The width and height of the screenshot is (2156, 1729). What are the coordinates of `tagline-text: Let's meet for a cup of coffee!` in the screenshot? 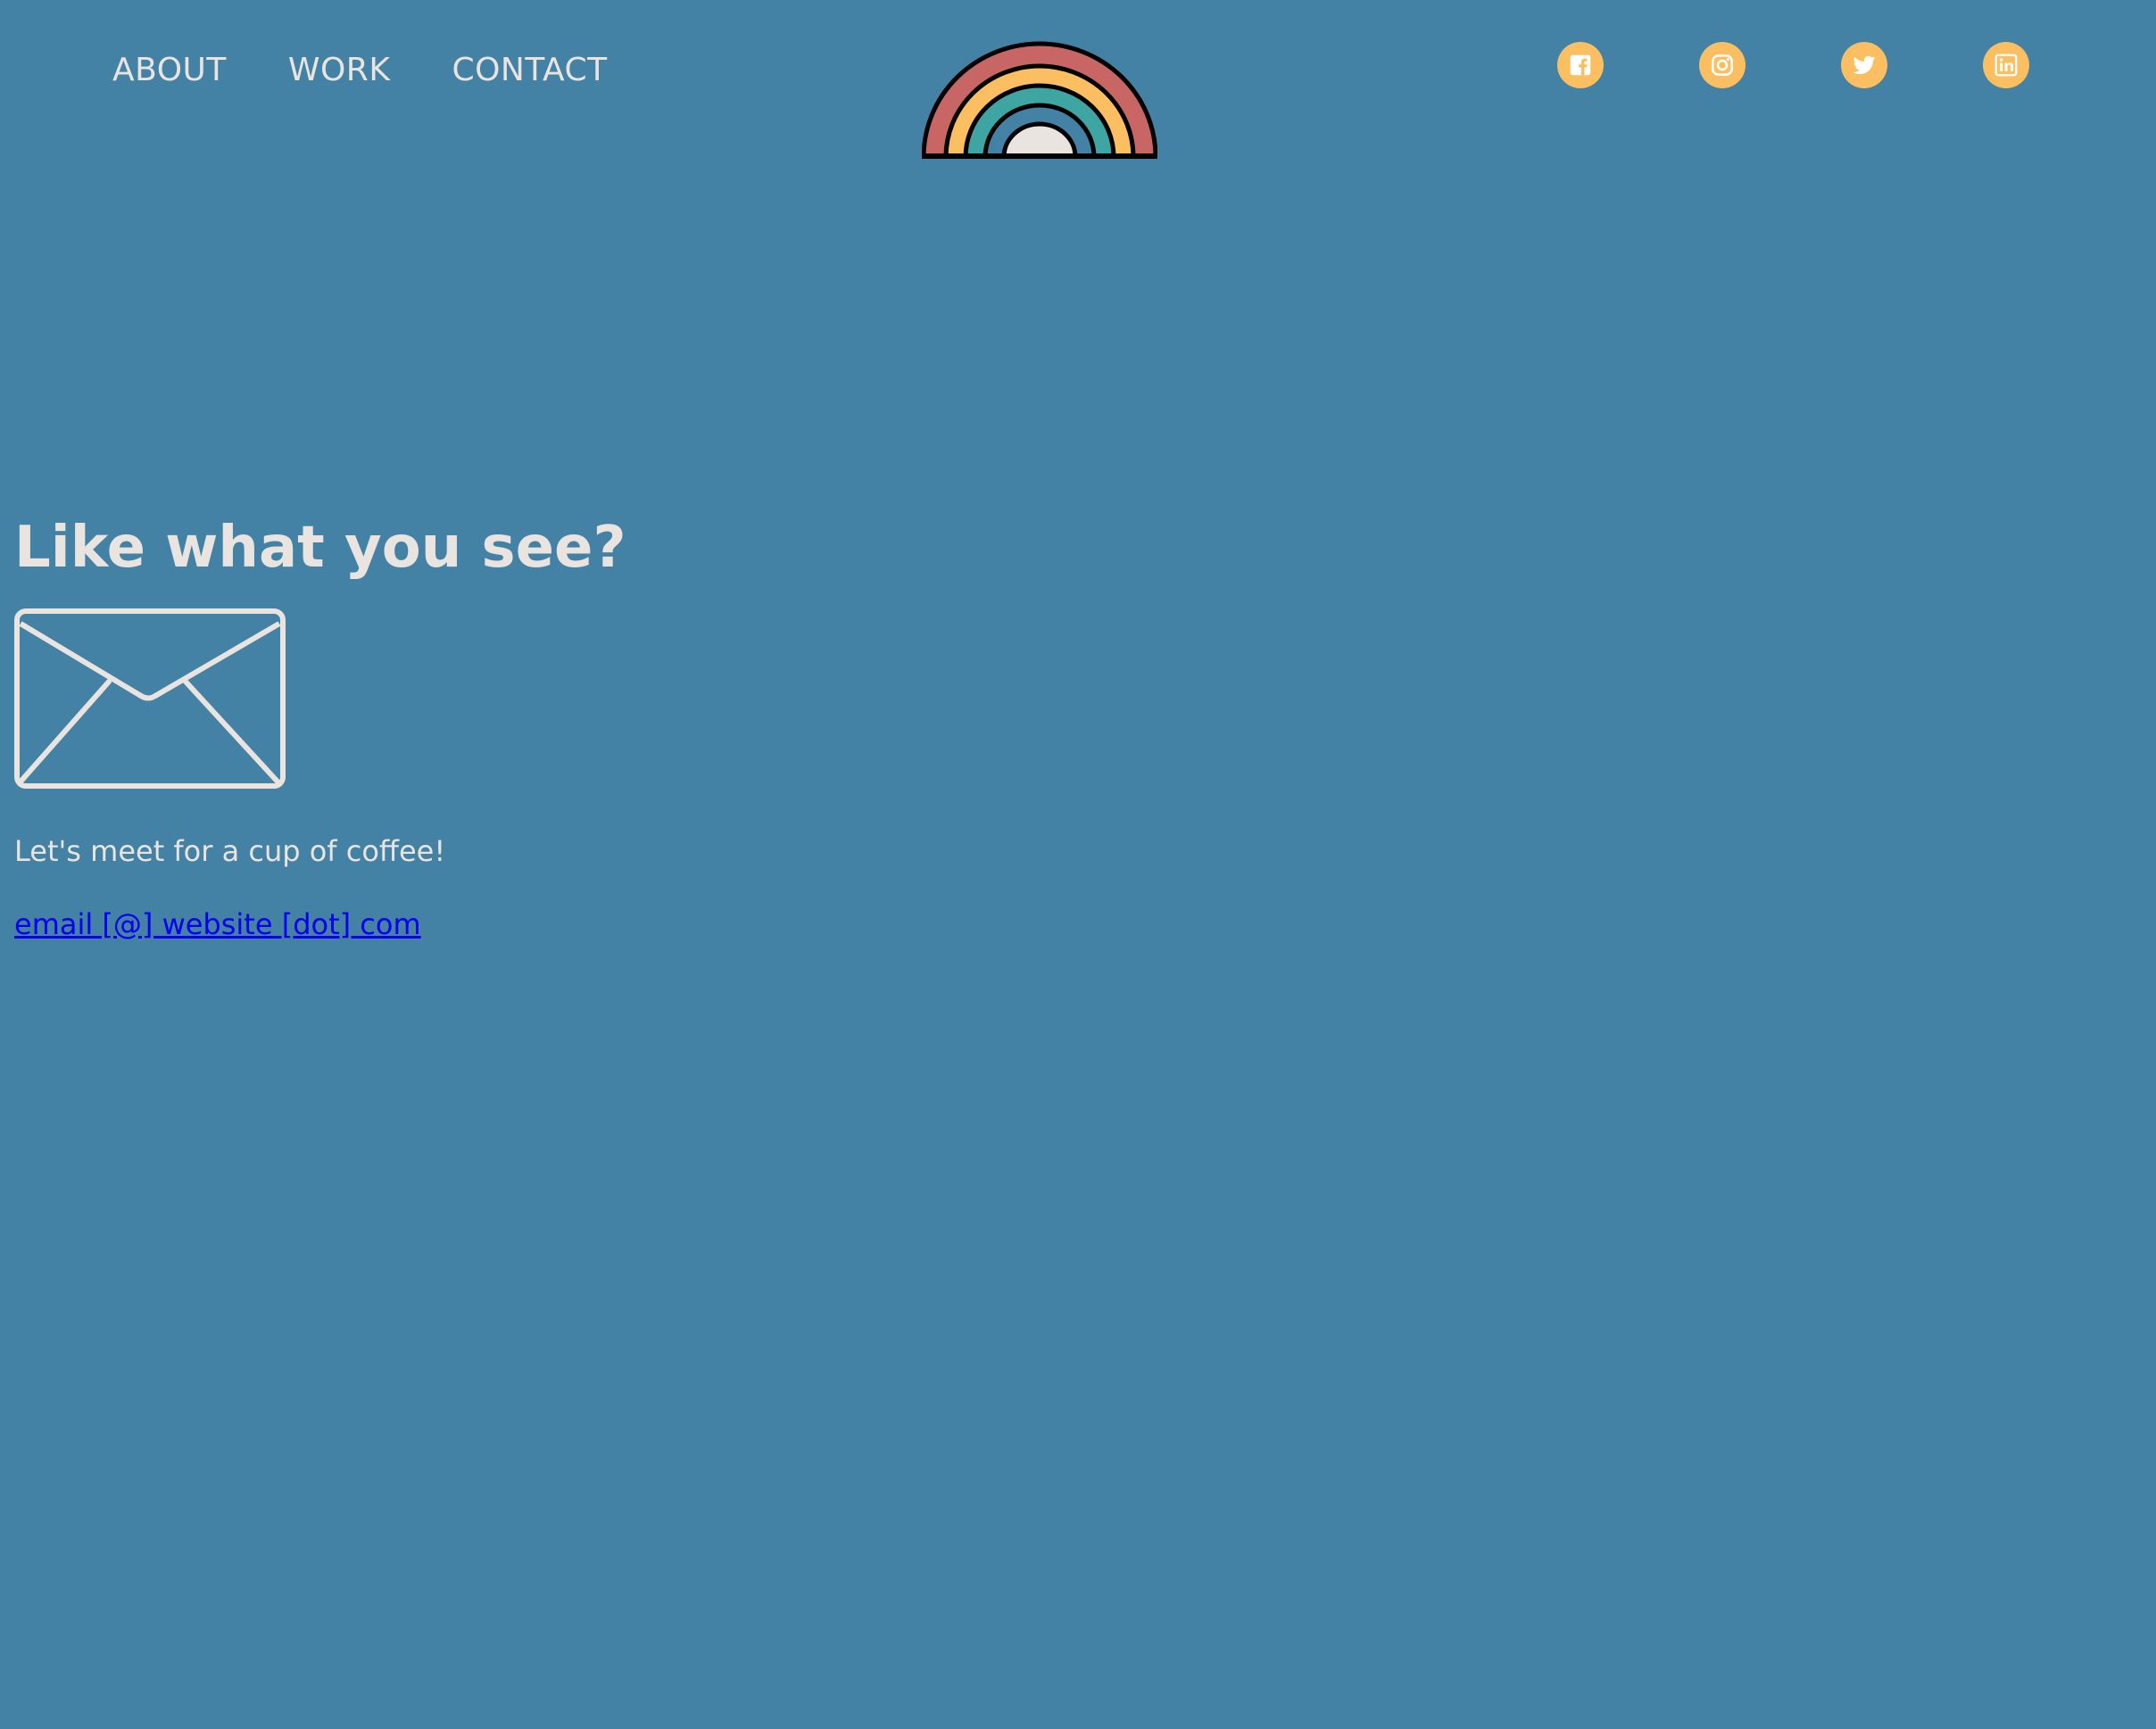 It's located at (230, 851).